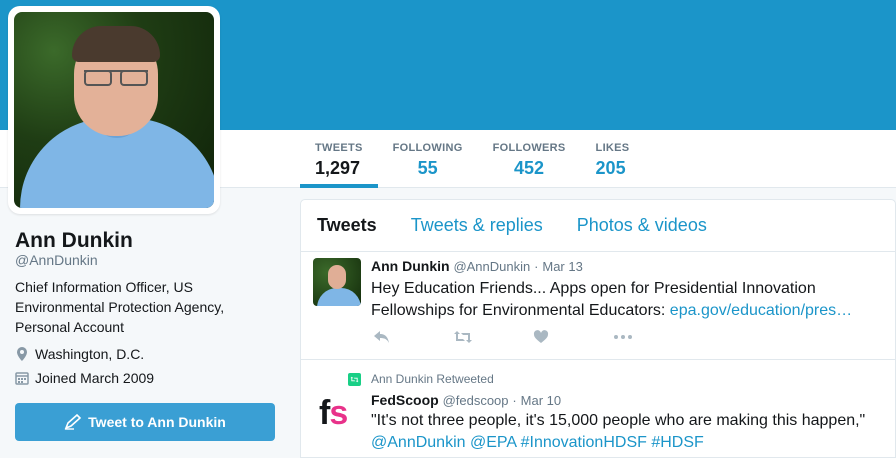  I want to click on tweet-author-name: FedScoop, so click(405, 400).